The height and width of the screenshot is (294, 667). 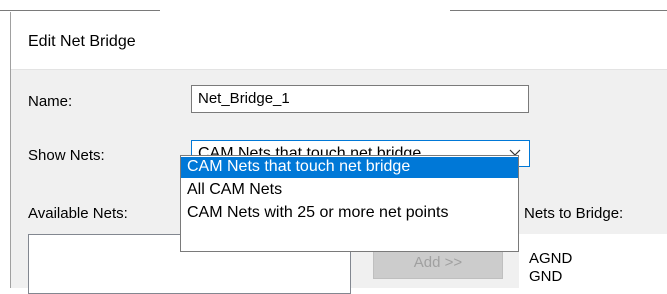 What do you see at coordinates (550, 258) in the screenshot?
I see `list-item: AGND` at bounding box center [550, 258].